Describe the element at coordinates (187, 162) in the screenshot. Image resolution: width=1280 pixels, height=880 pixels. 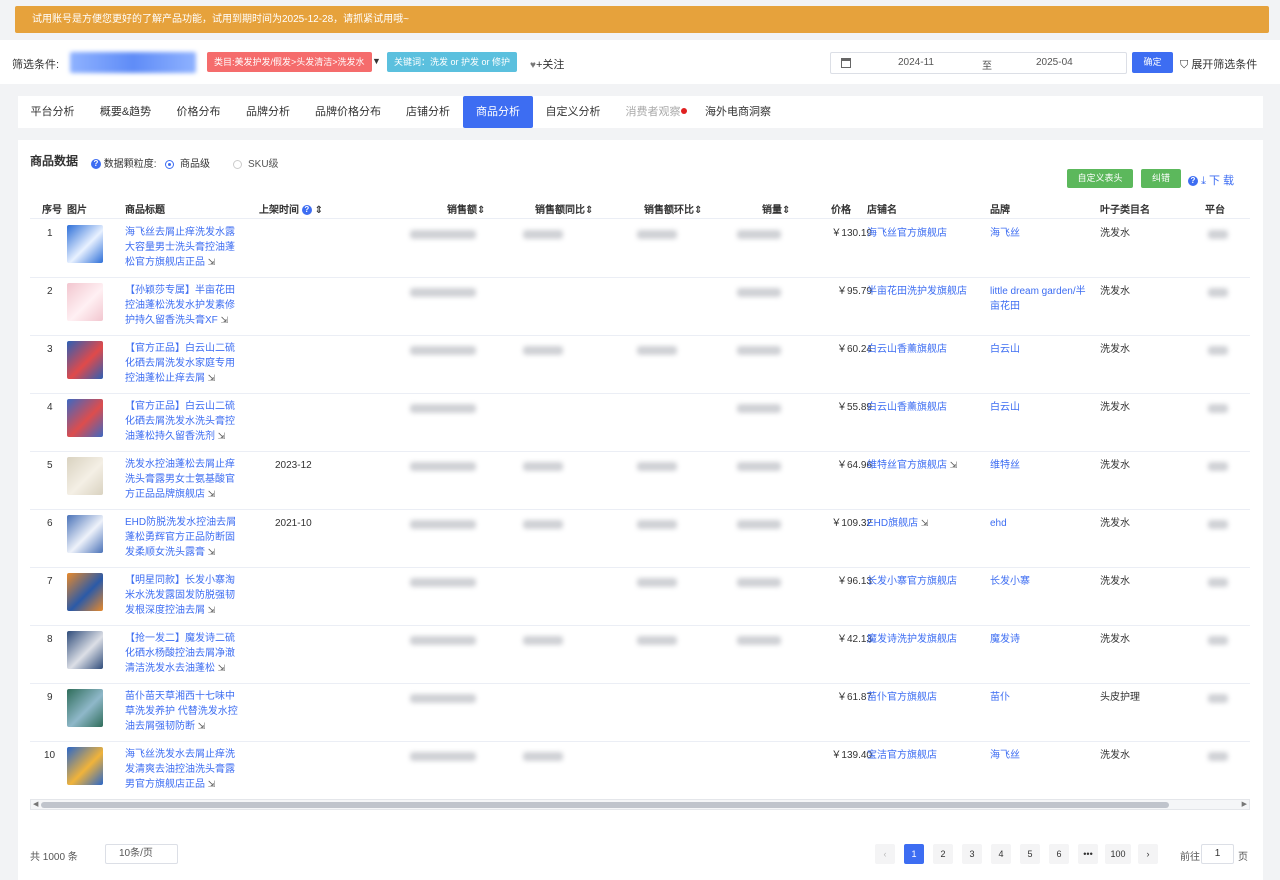
I see `radio-product-level: 商品级` at that location.